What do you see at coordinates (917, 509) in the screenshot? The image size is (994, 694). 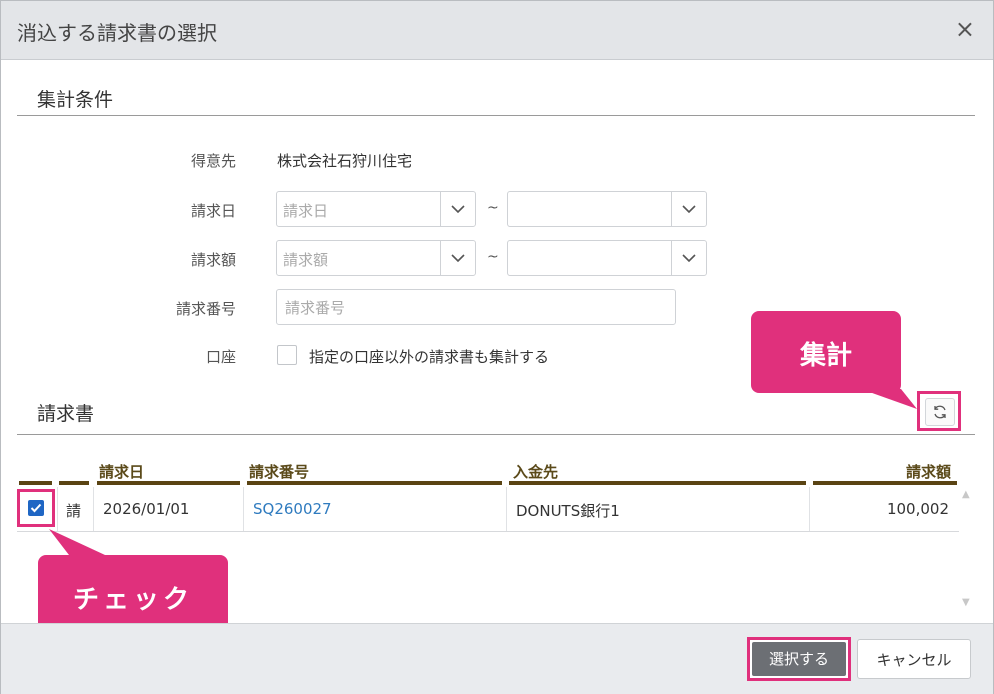 I see `row-amount: 100,002` at bounding box center [917, 509].